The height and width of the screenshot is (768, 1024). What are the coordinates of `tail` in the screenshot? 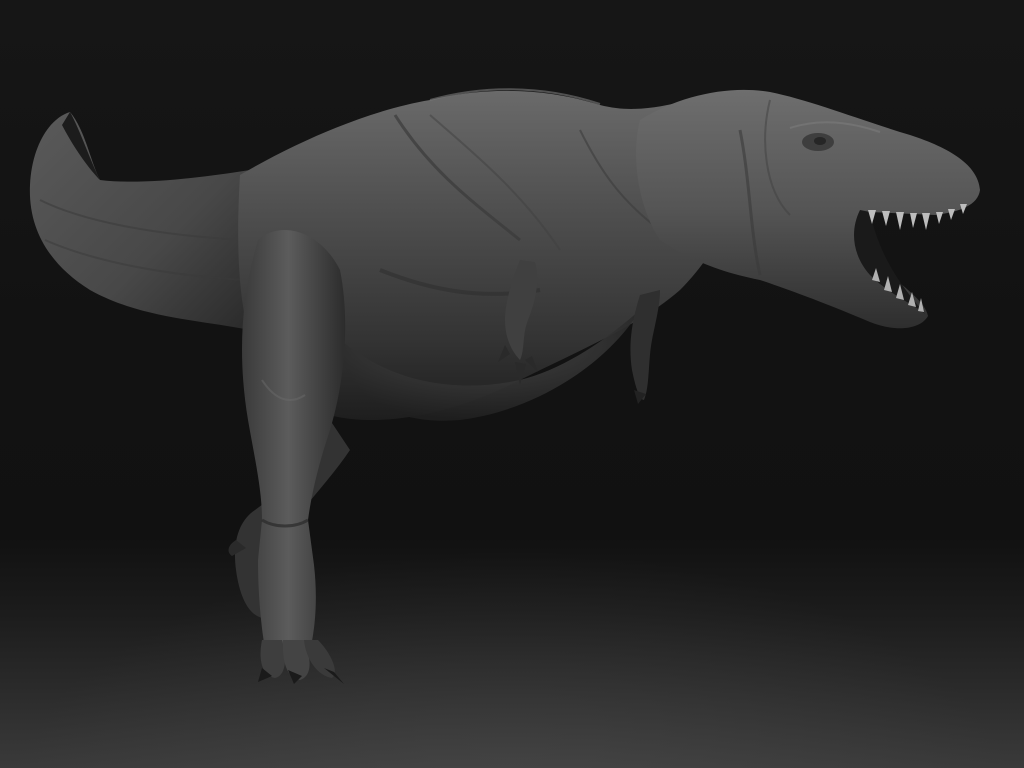 It's located at (140, 221).